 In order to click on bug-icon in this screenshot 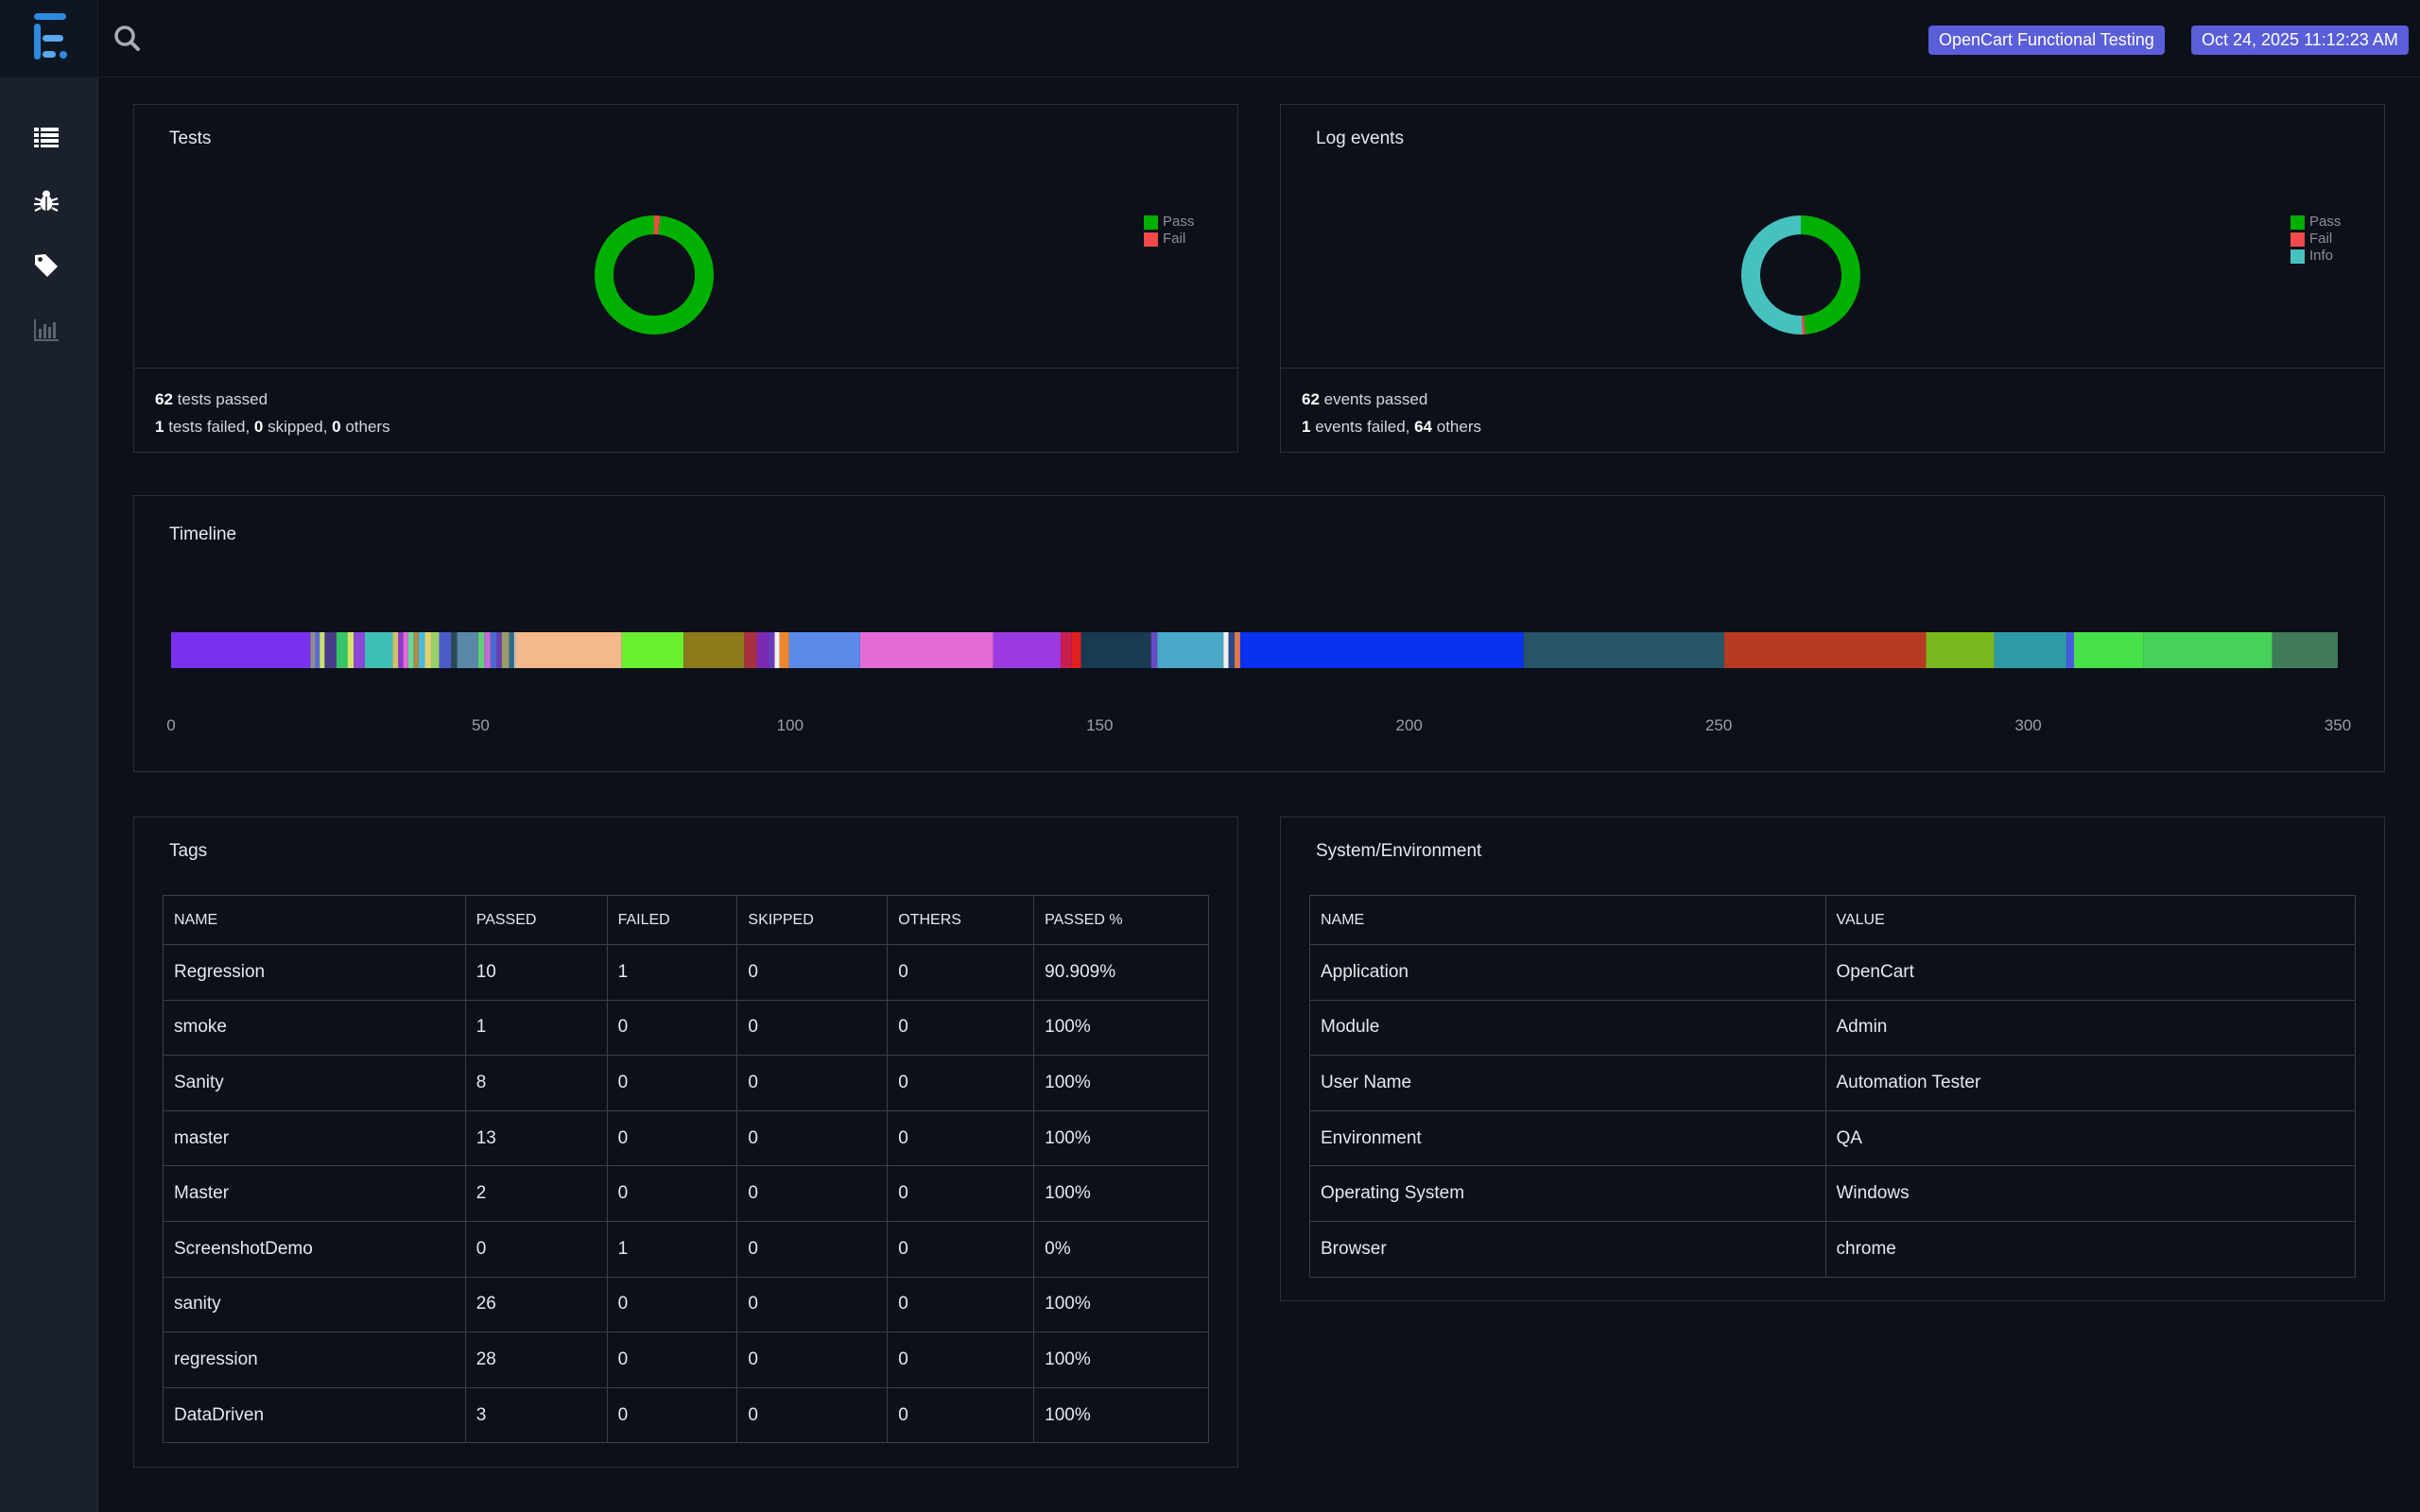, I will do `click(46, 201)`.